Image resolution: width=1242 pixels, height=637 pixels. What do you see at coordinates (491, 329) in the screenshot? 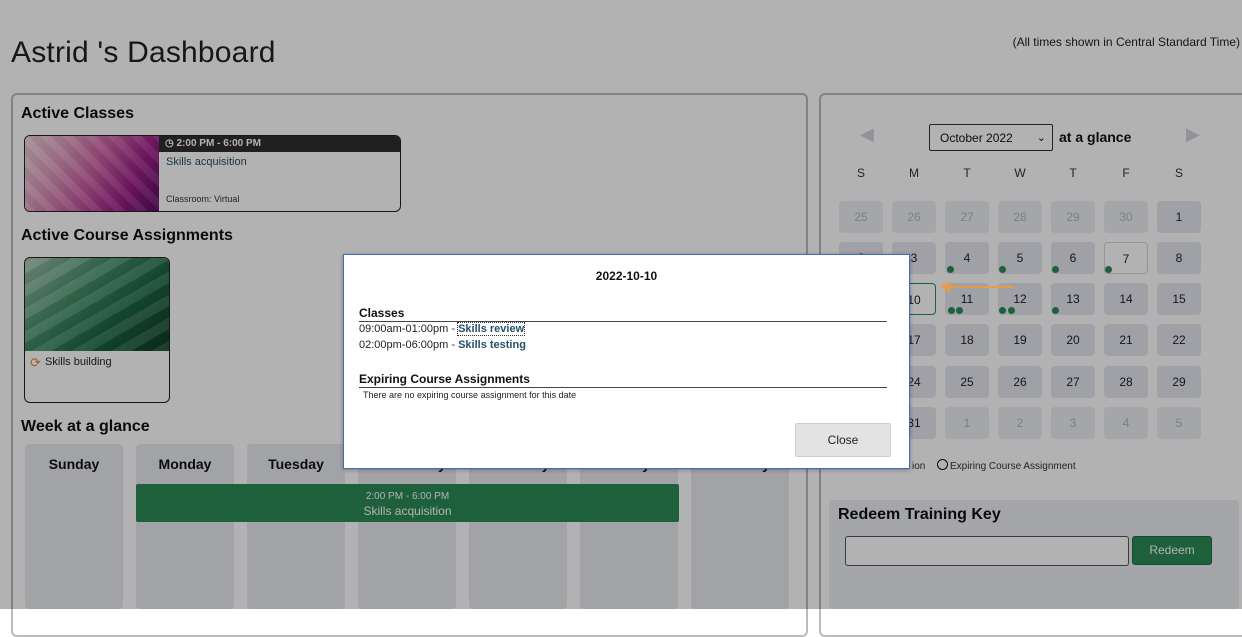
I see `modal-class-link: Skills review` at bounding box center [491, 329].